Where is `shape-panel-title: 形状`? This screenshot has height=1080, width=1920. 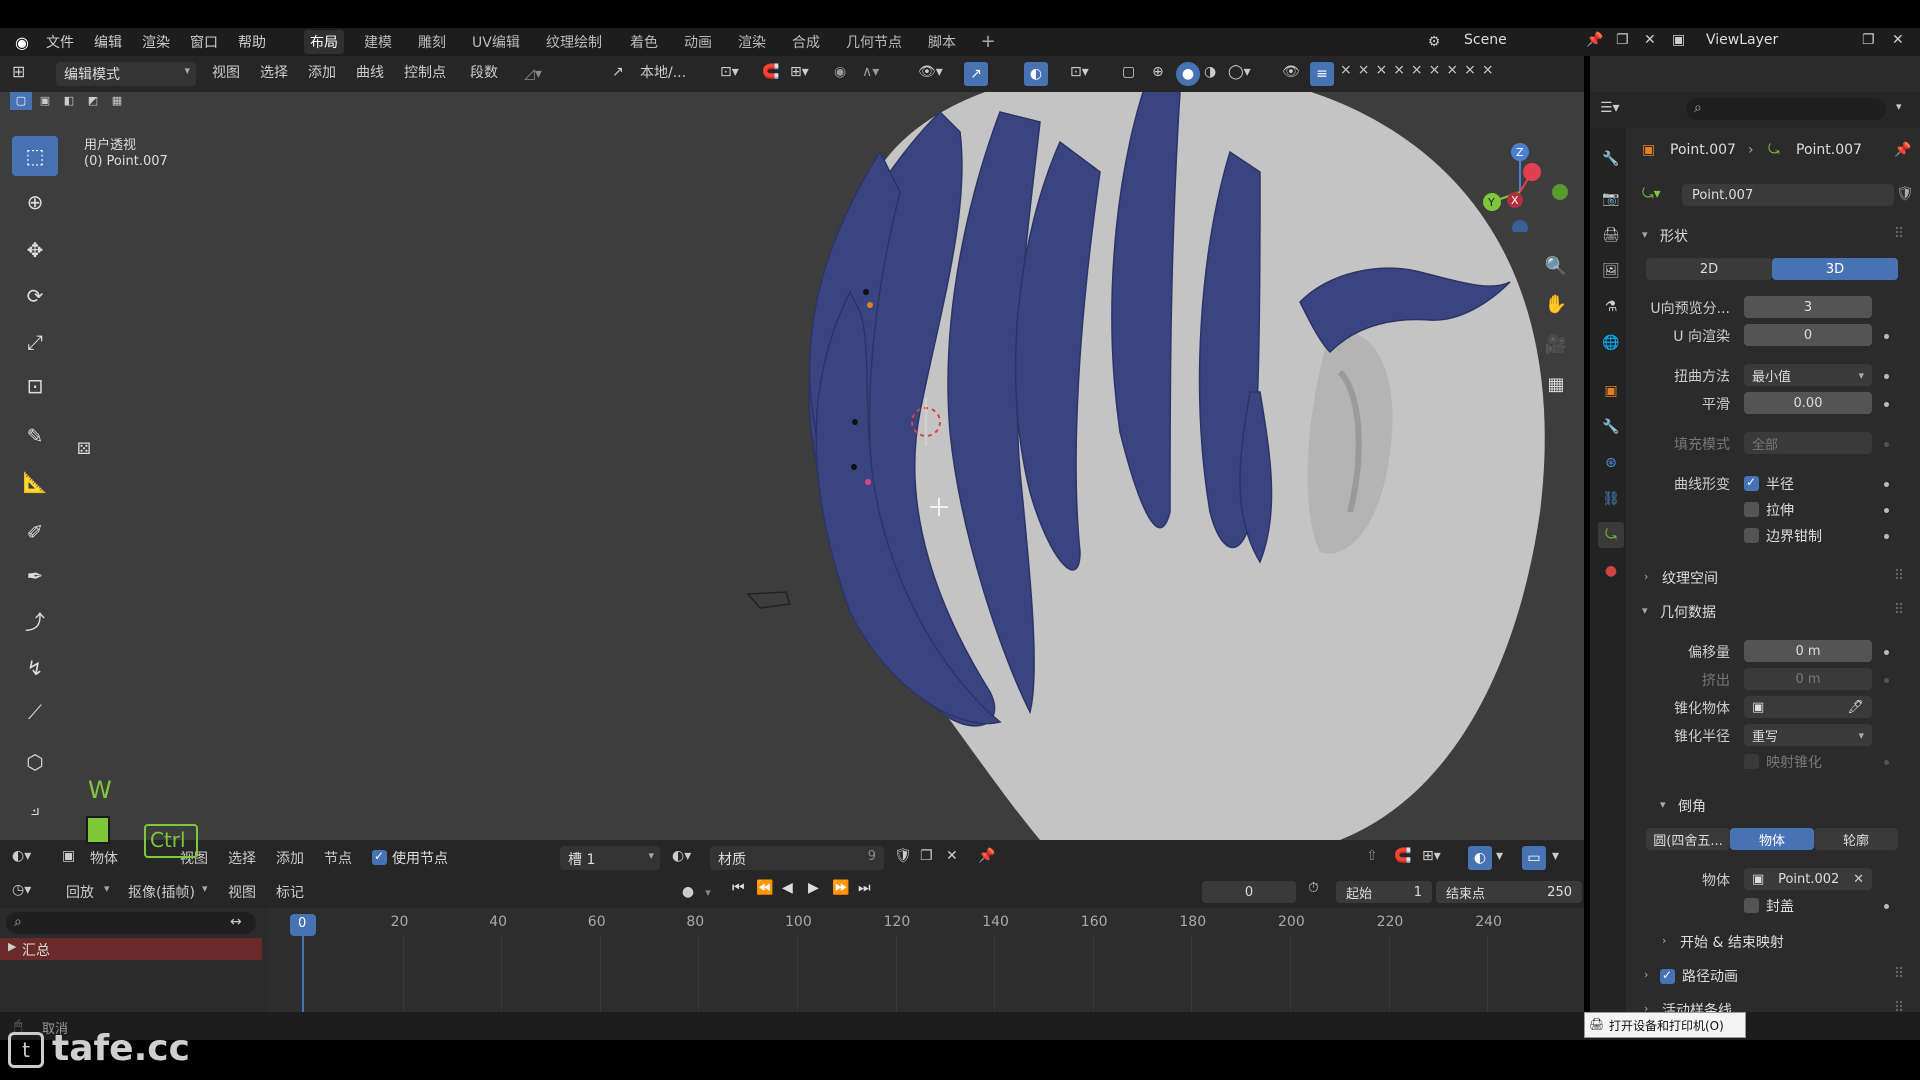 shape-panel-title: 形状 is located at coordinates (1674, 236).